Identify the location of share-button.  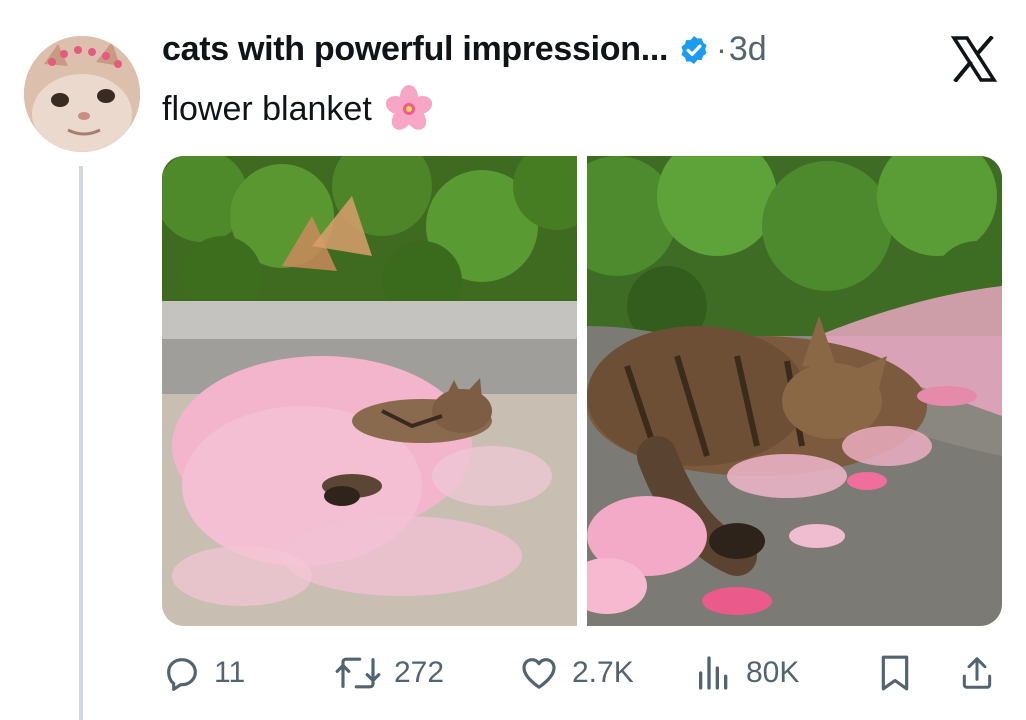
(977, 673).